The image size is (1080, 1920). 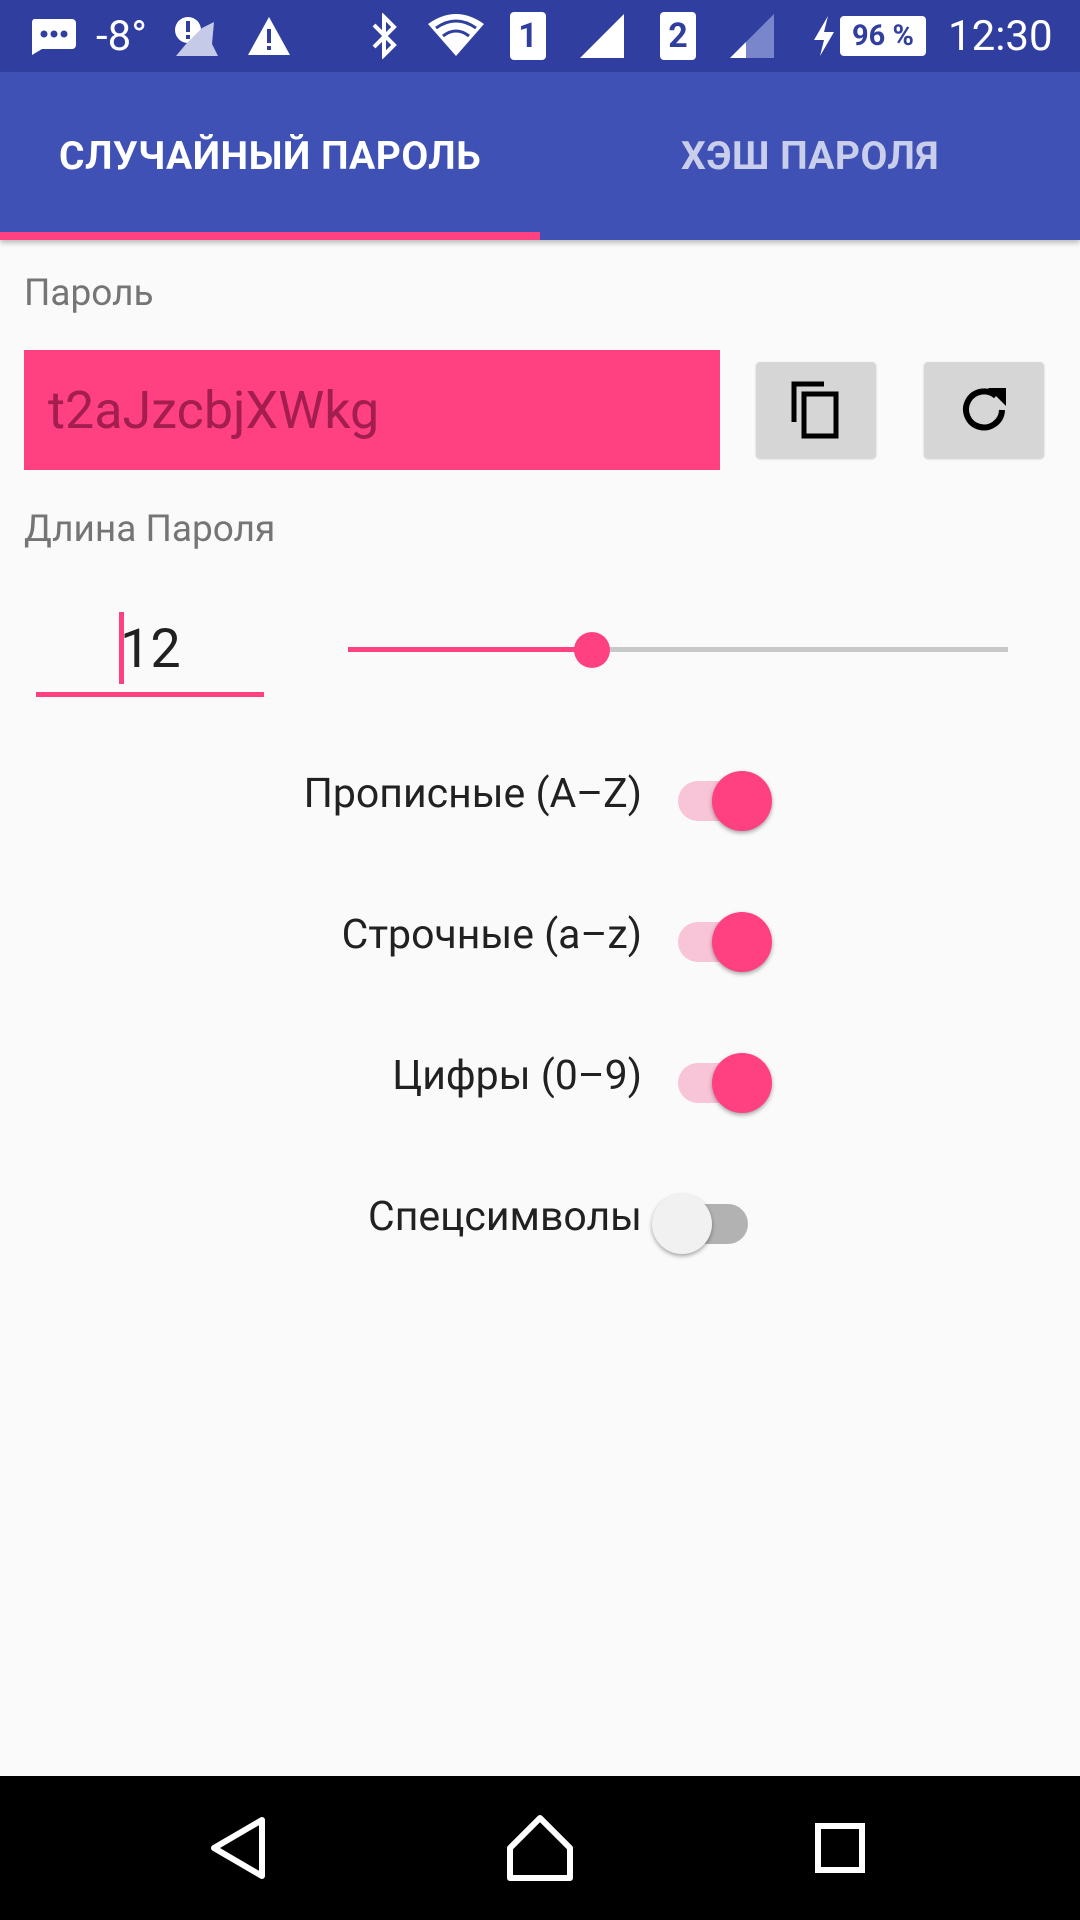 I want to click on refresh-button, so click(x=984, y=410).